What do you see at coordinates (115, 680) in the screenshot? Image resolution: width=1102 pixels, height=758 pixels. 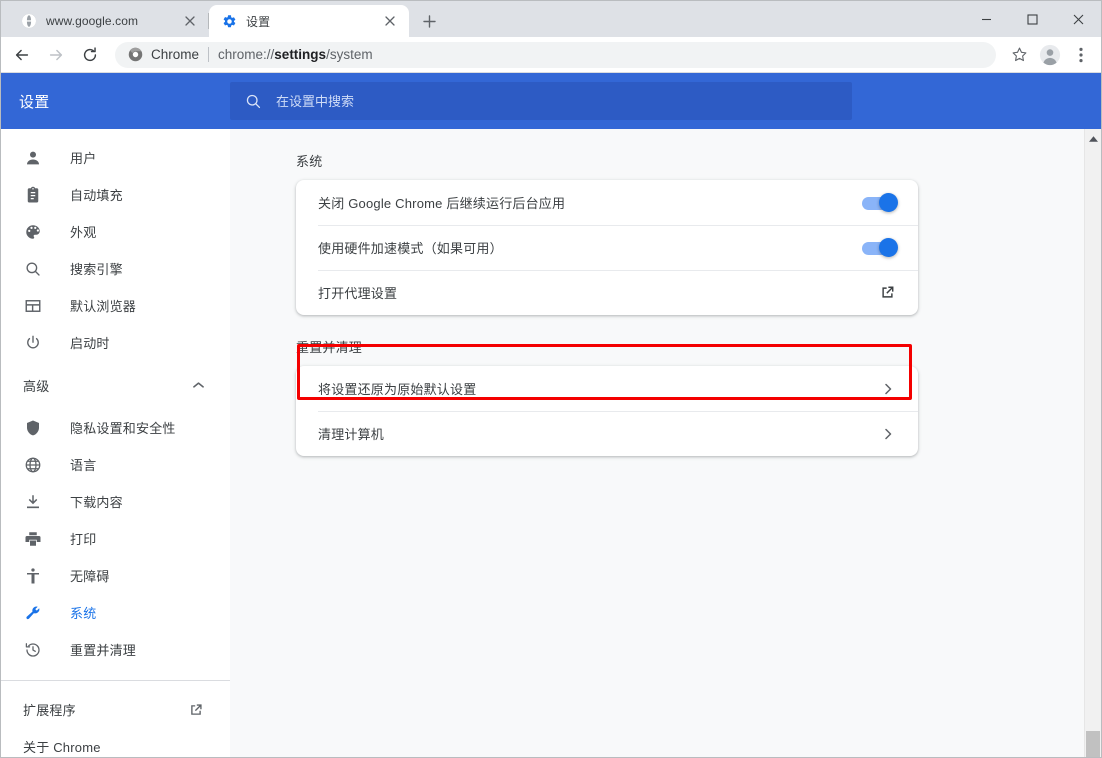 I see `sidebar-divider` at bounding box center [115, 680].